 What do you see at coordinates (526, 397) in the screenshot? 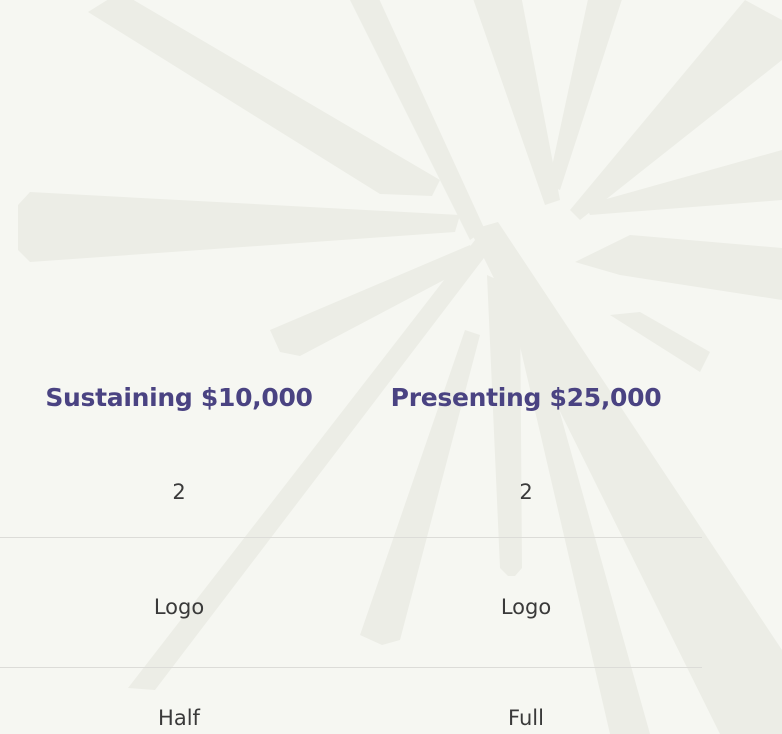
I see `column-header-presenting: Presenting $25,000` at bounding box center [526, 397].